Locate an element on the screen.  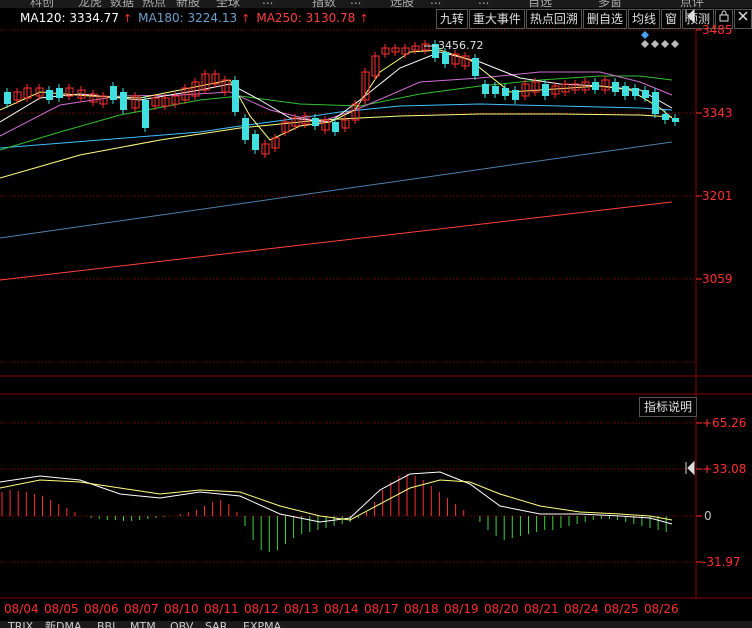
date-label: 08/26 is located at coordinates (661, 609).